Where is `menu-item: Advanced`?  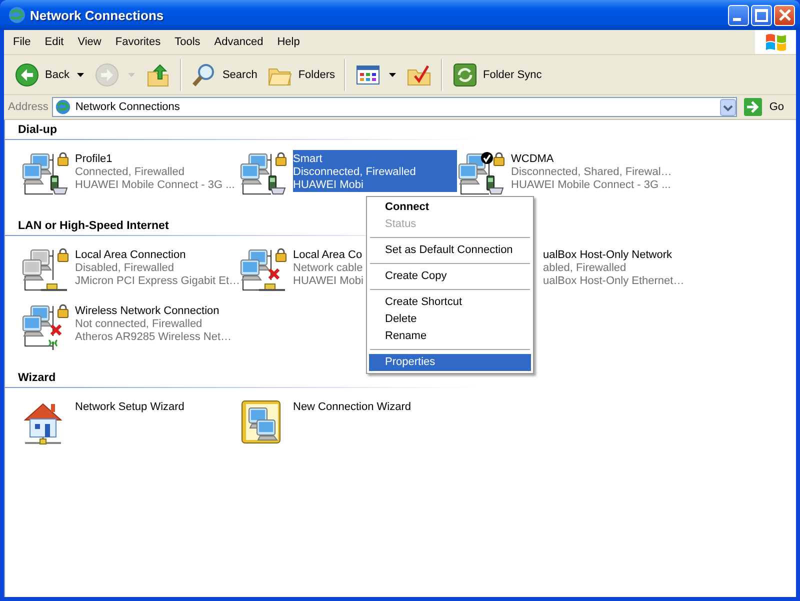 menu-item: Advanced is located at coordinates (238, 42).